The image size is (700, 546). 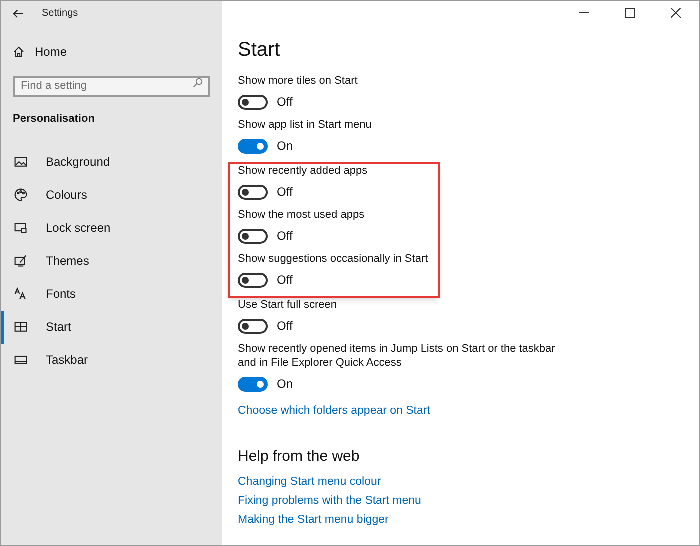 I want to click on setting-label: Show recently added apps, so click(x=303, y=171).